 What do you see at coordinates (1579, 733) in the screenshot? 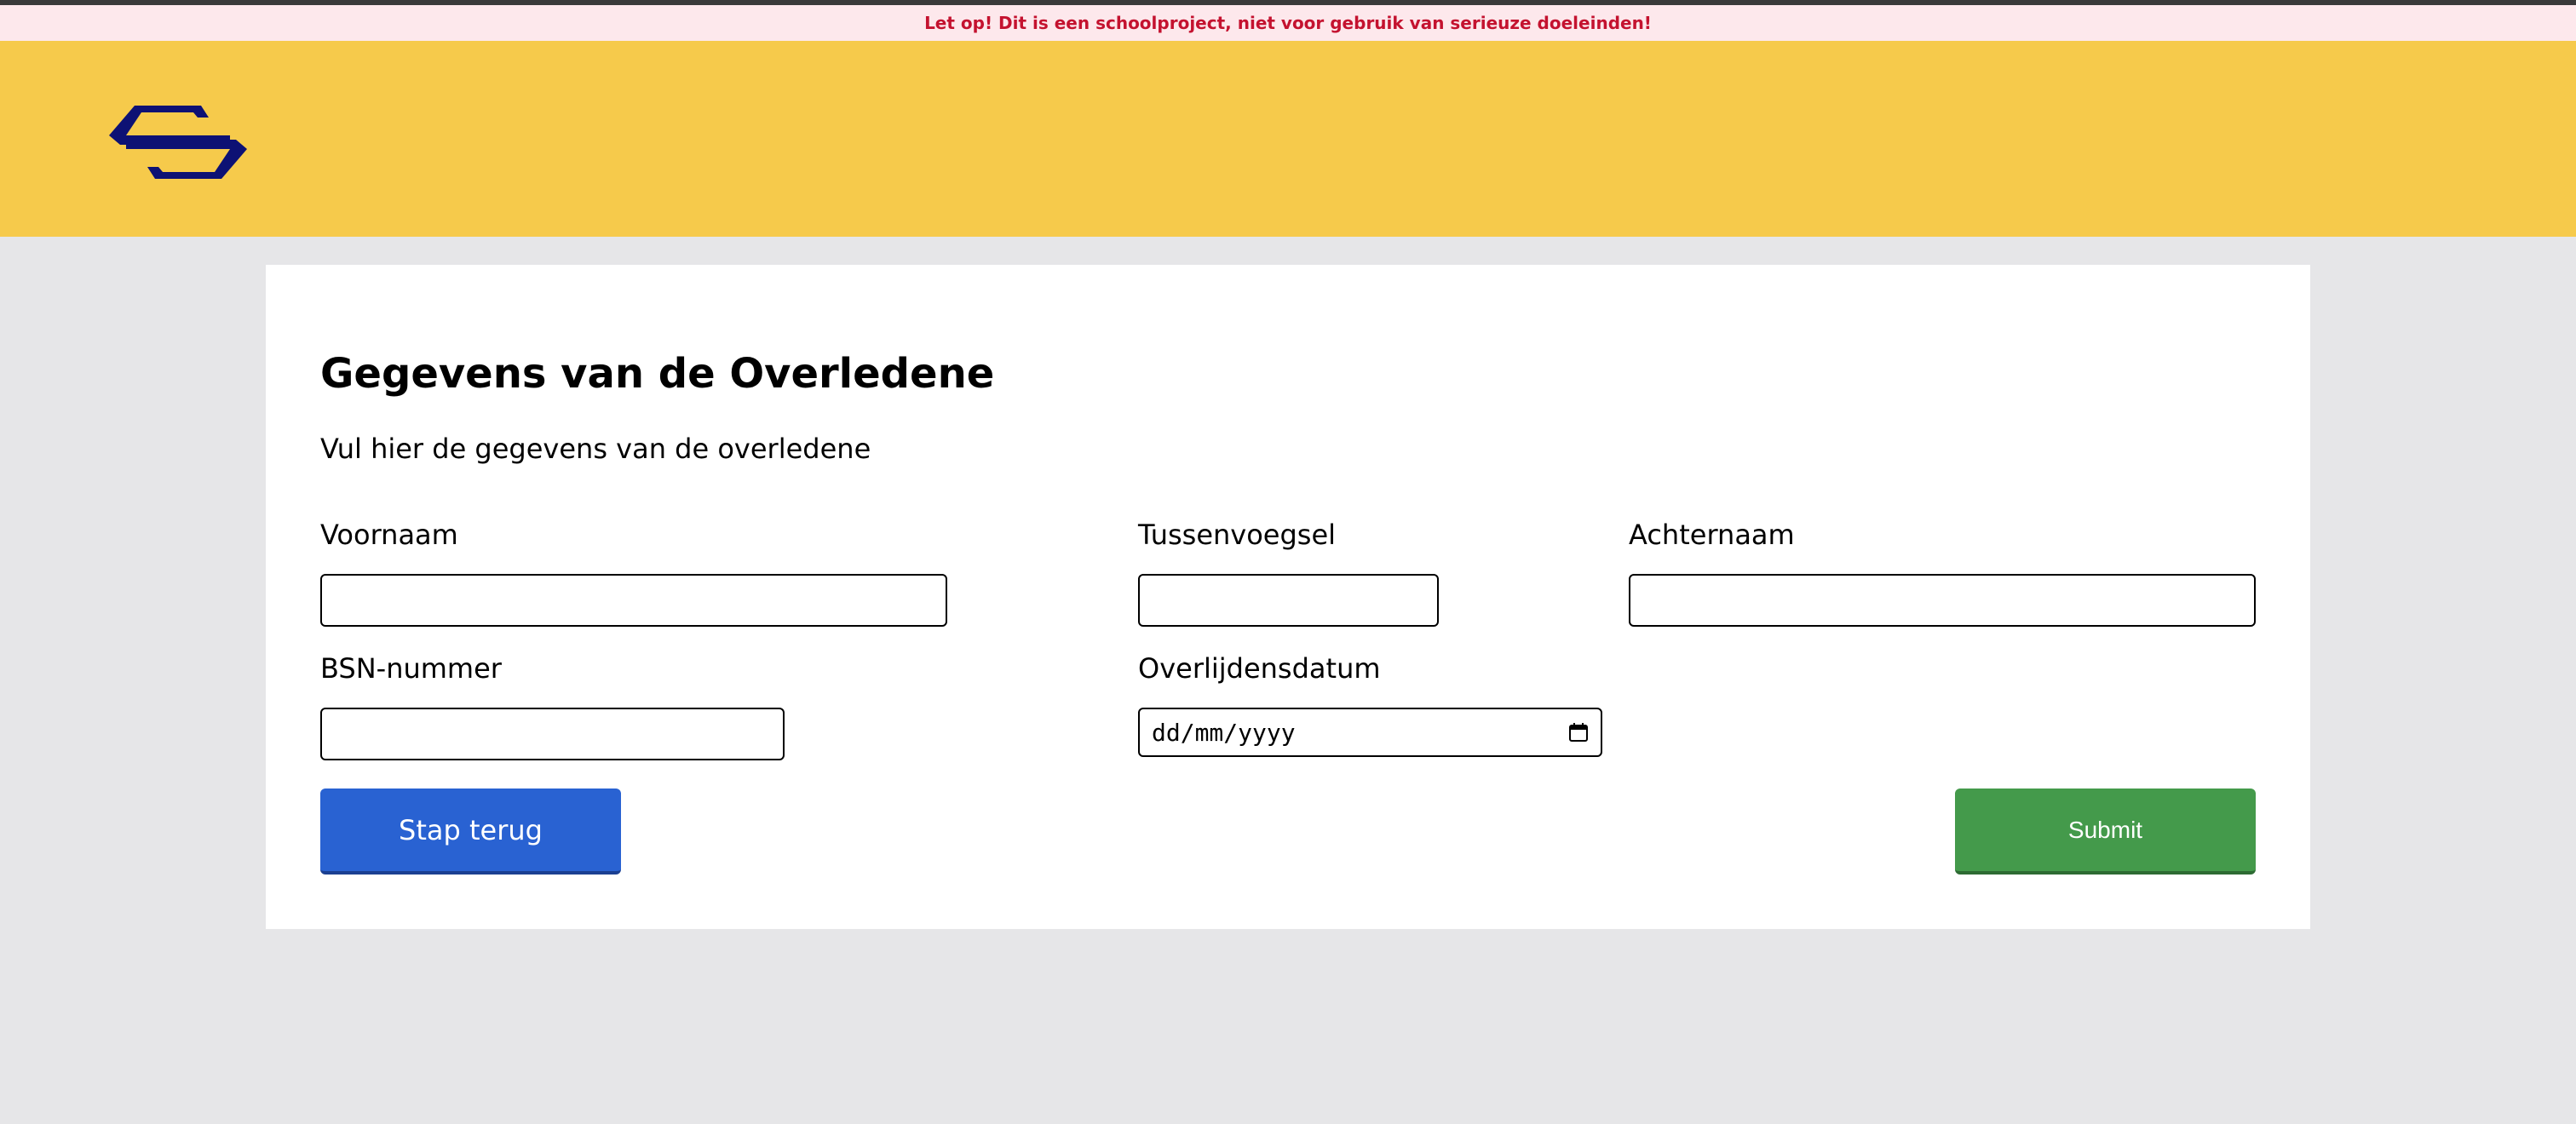
I see `calendar-icon` at bounding box center [1579, 733].